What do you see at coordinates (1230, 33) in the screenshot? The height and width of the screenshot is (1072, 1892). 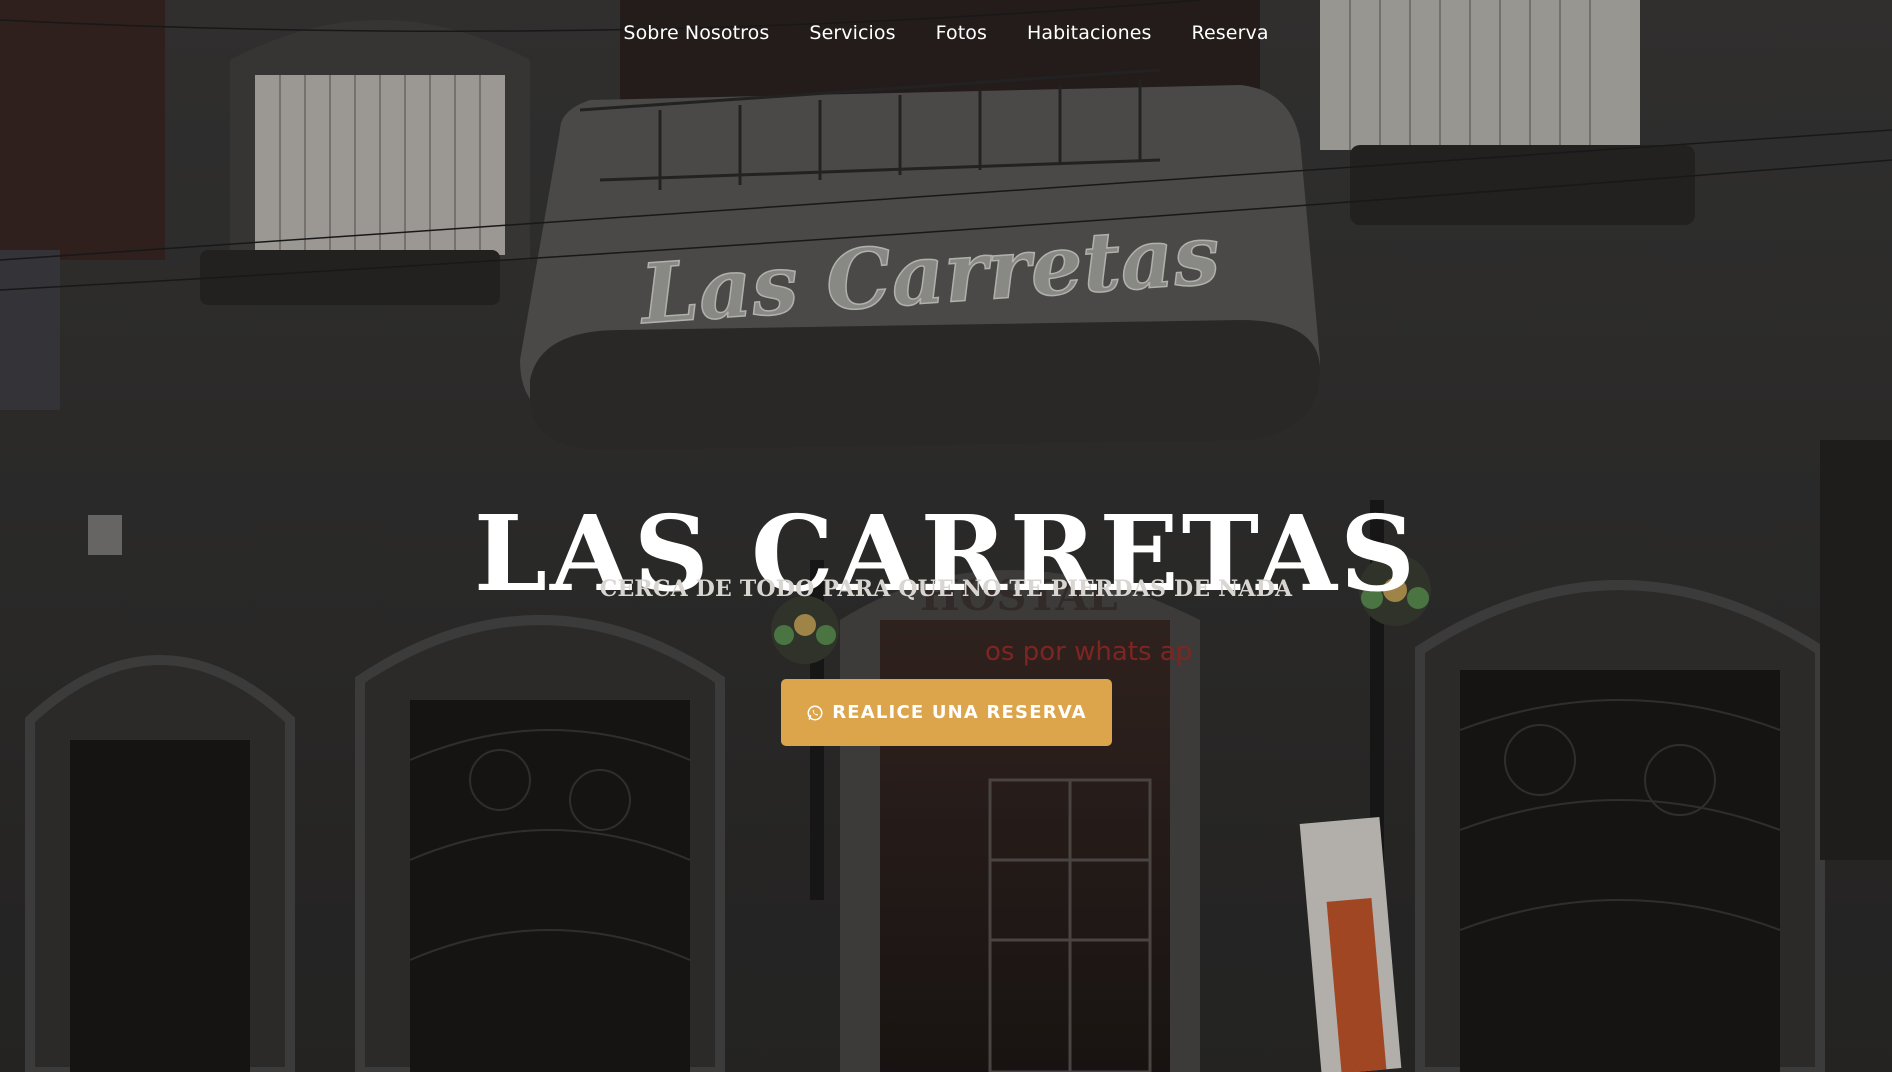 I see `nav-item-reserva: Reserva` at bounding box center [1230, 33].